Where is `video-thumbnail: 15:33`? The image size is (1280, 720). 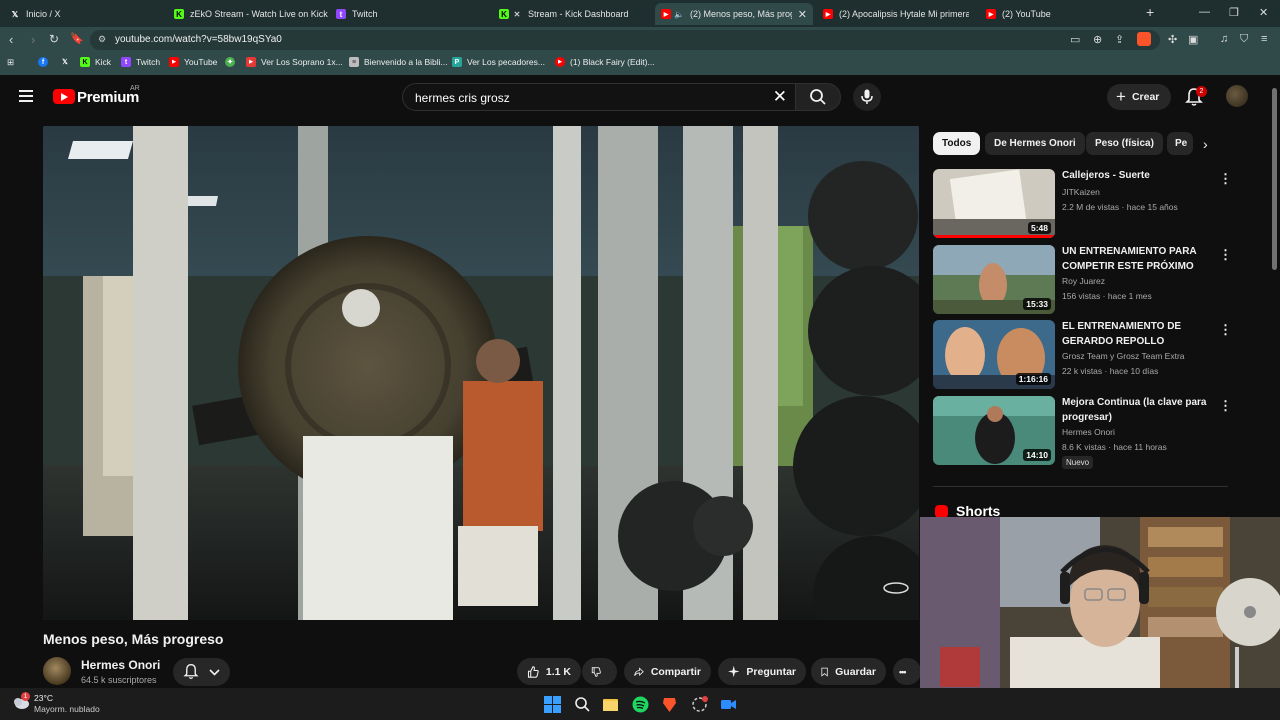
video-thumbnail: 15:33 is located at coordinates (994, 279).